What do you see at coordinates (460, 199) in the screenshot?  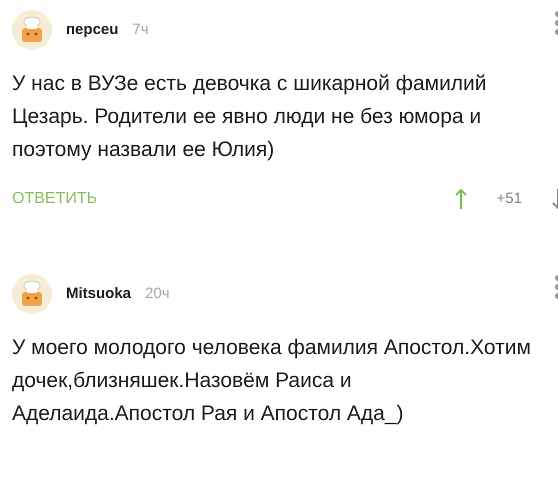 I see `upvote-icon` at bounding box center [460, 199].